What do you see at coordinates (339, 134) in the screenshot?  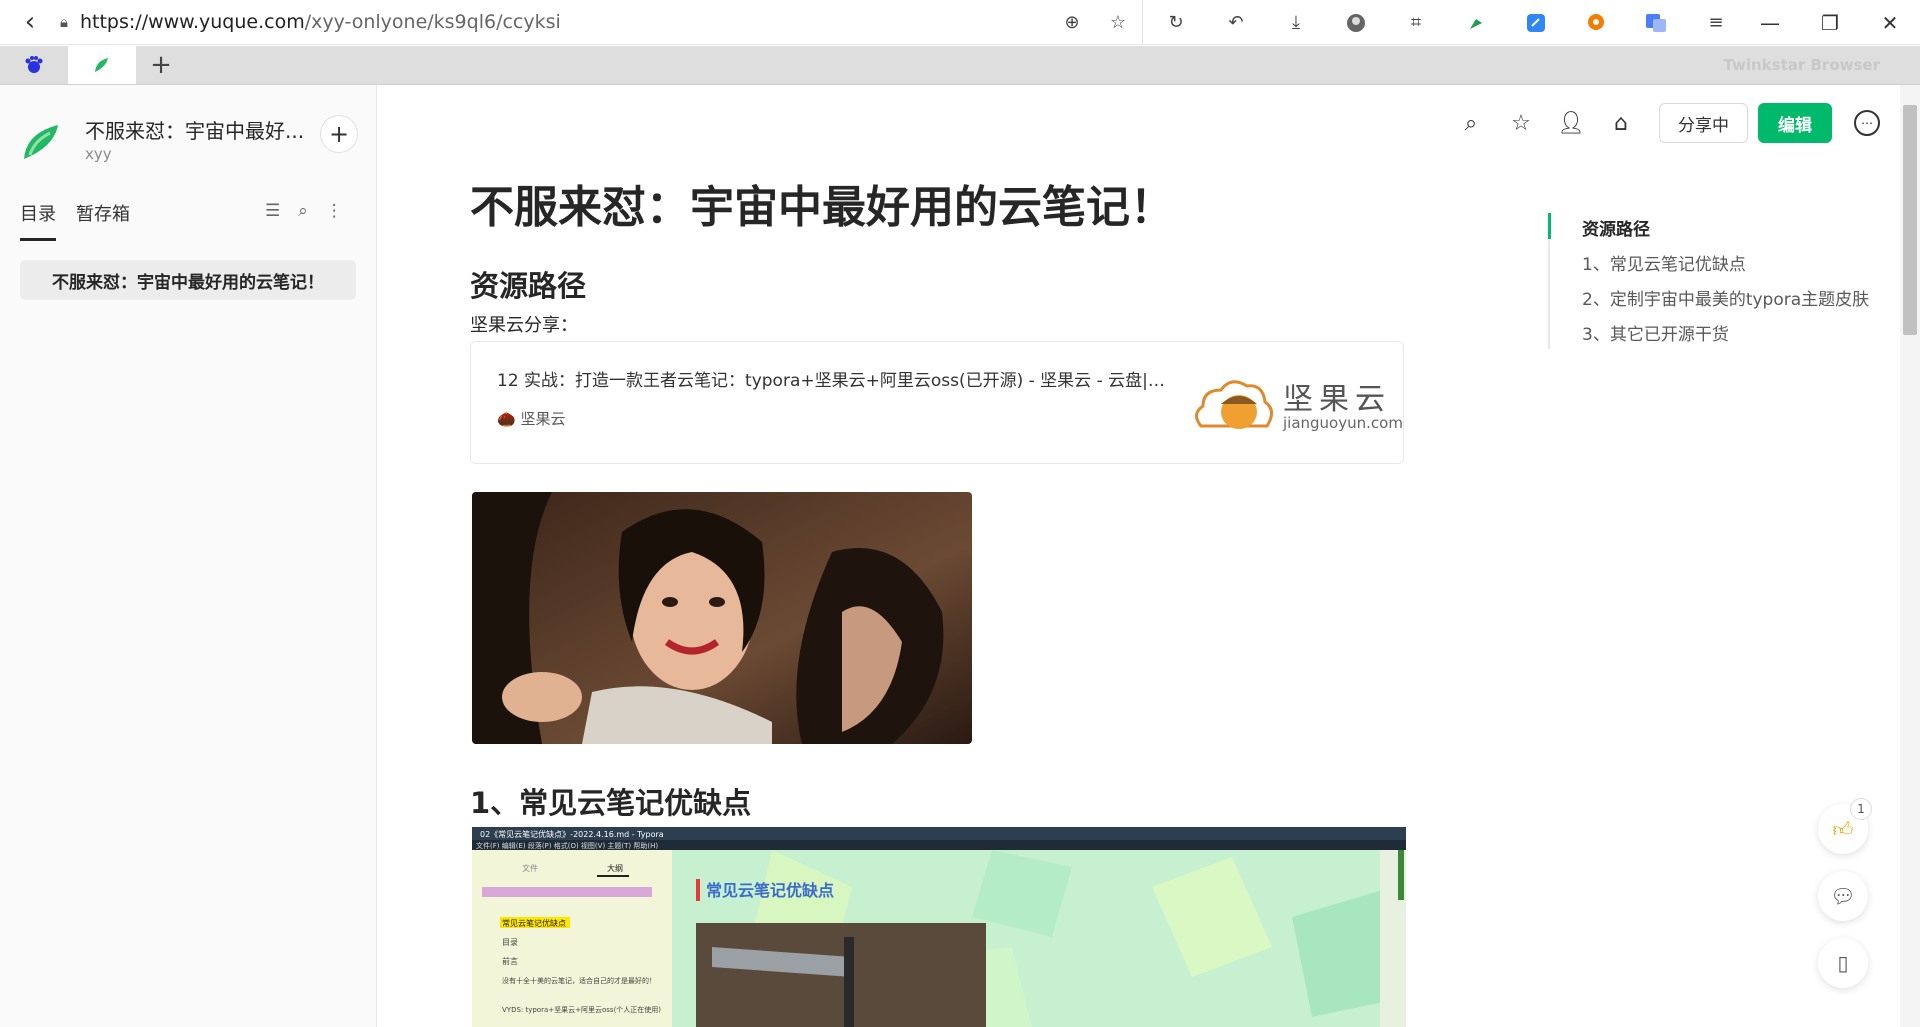 I see `add-doc-button: +` at bounding box center [339, 134].